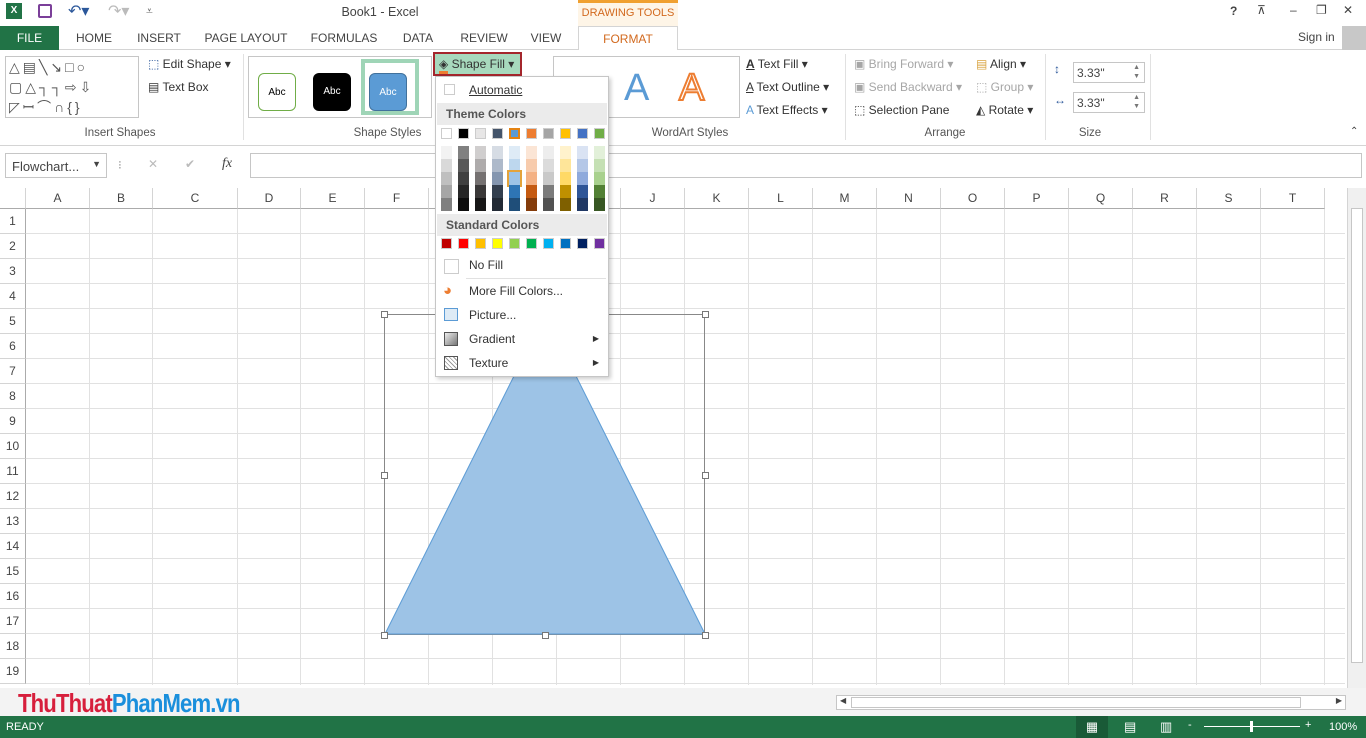  I want to click on no-fill-option: No Fill, so click(522, 265).